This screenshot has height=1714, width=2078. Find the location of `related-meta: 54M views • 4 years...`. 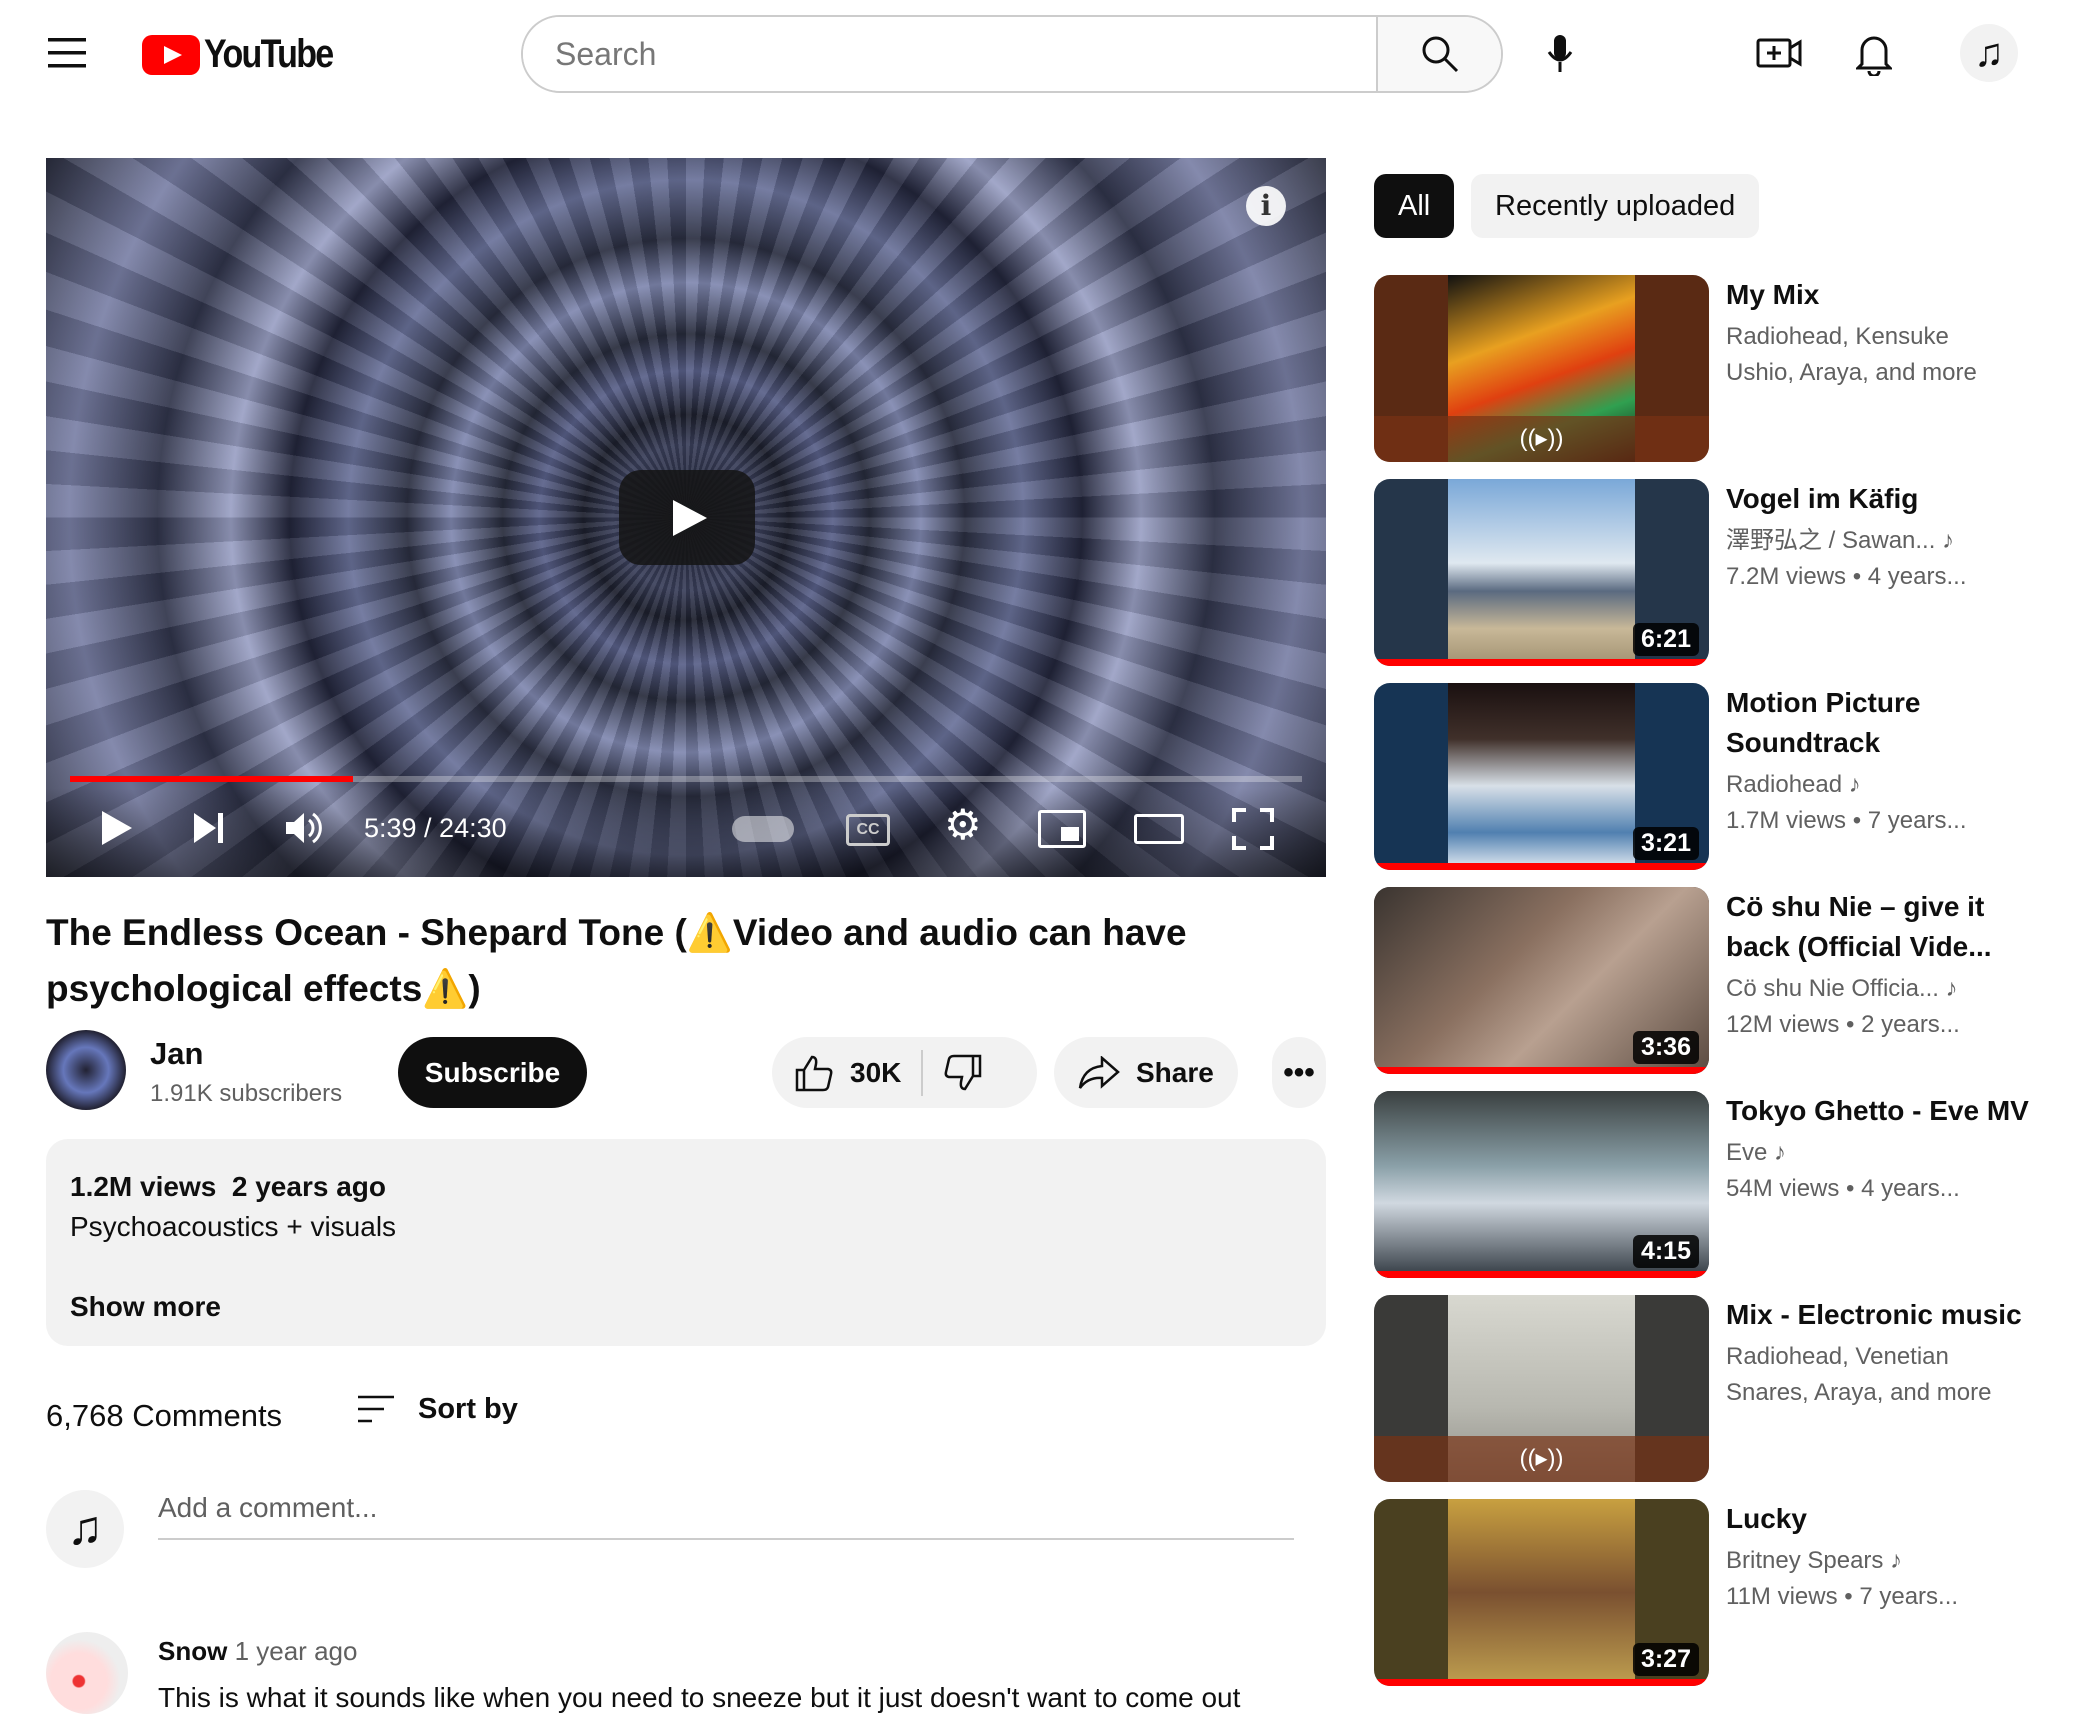

related-meta: 54M views • 4 years... is located at coordinates (1843, 1188).